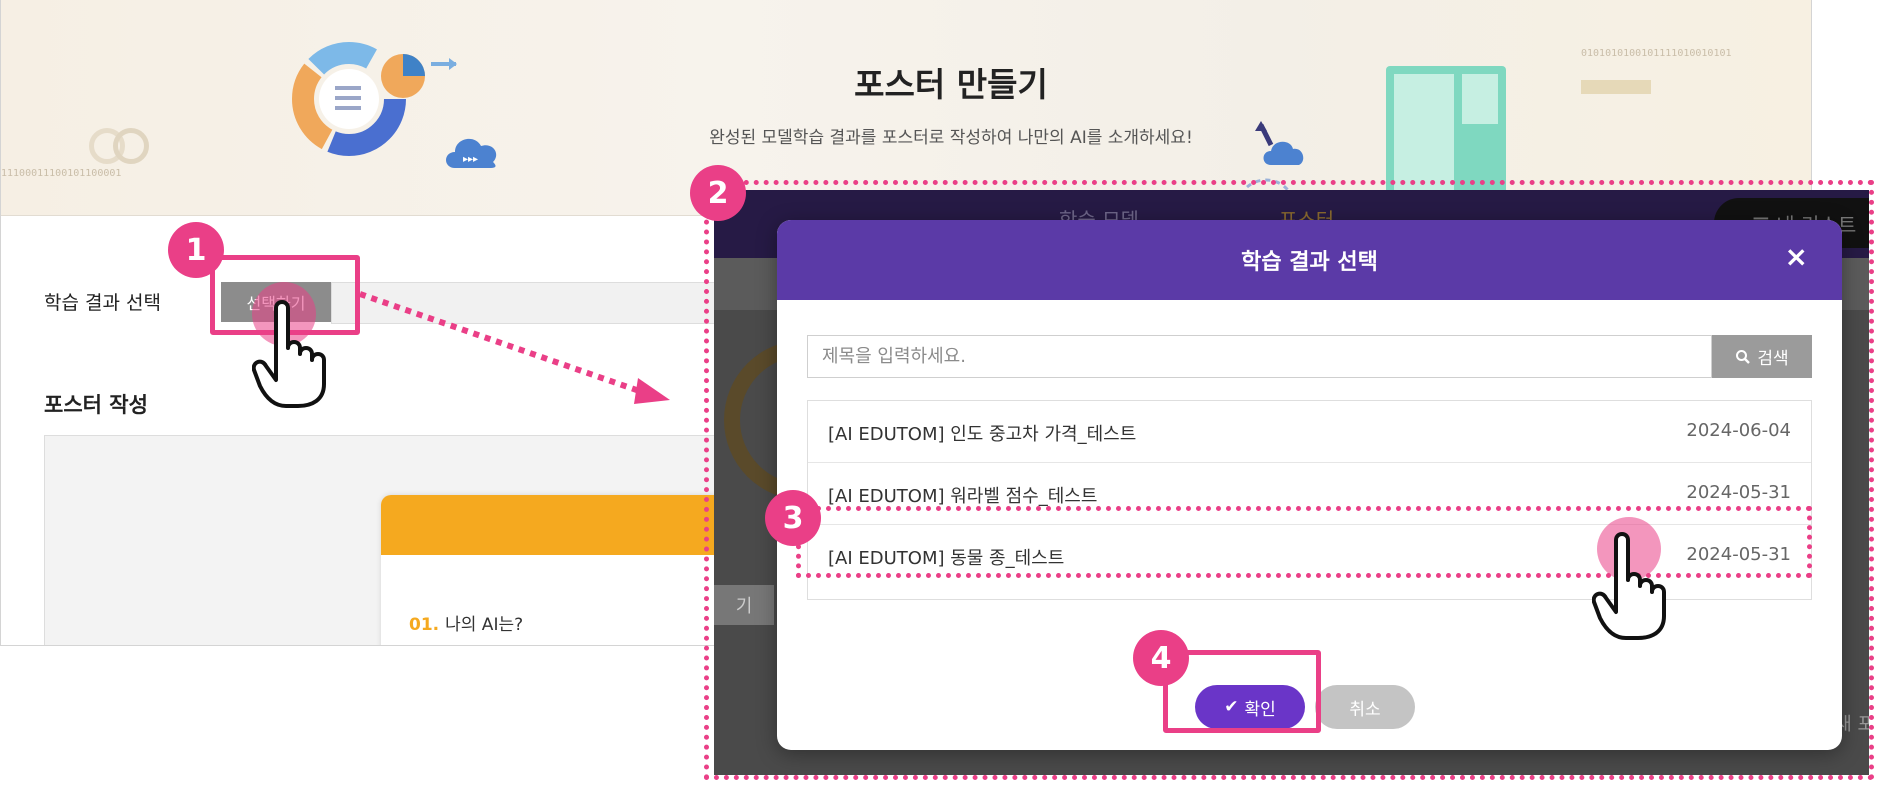  I want to click on search-icon, so click(1743, 356).